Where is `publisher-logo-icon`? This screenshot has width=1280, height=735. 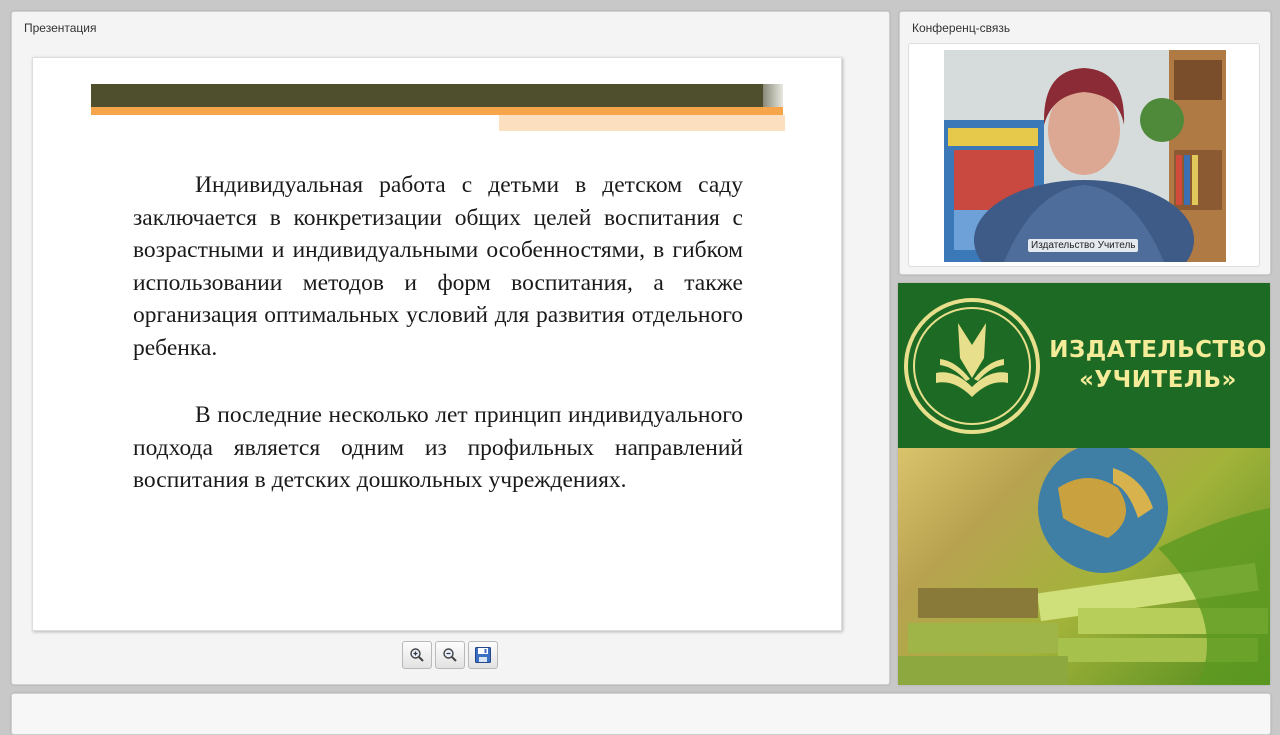 publisher-logo-icon is located at coordinates (972, 366).